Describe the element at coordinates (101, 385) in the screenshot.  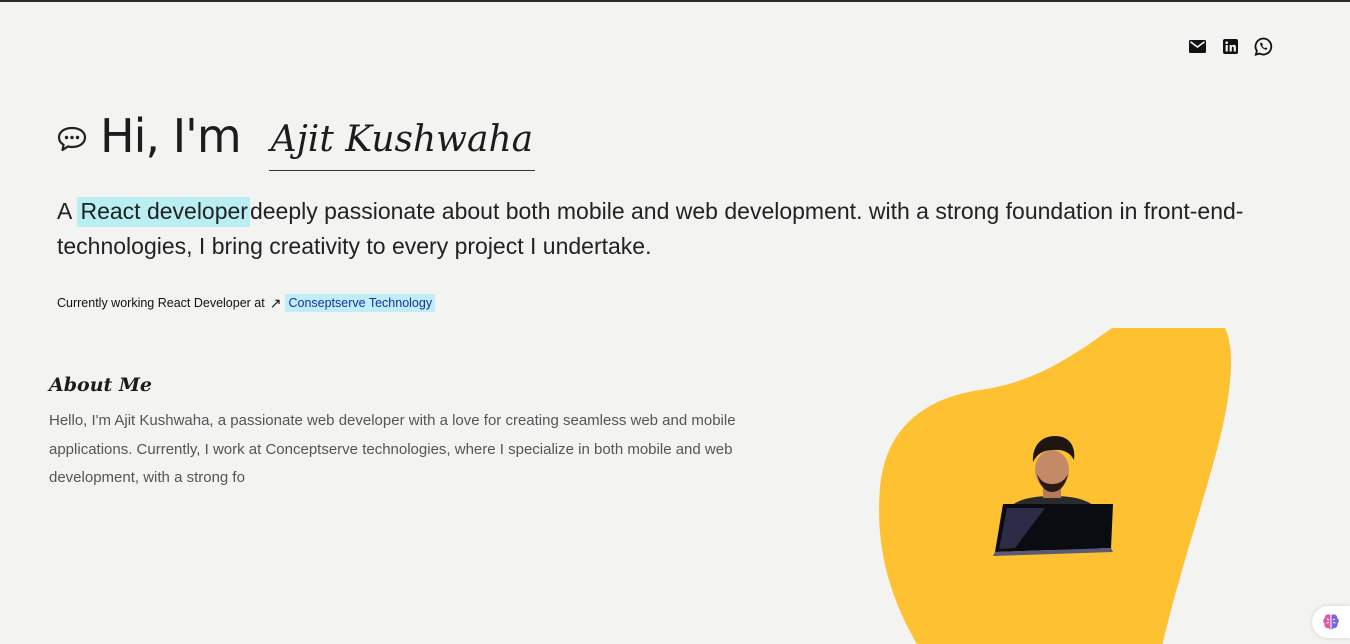
I see `about-heading: About Me` at that location.